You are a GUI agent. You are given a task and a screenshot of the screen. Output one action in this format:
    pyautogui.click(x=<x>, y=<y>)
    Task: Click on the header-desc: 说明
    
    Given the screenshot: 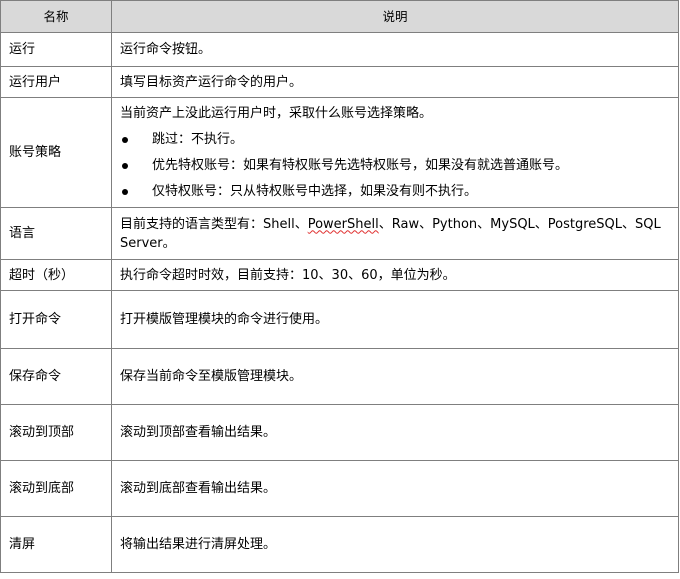 What is the action you would take?
    pyautogui.click(x=395, y=16)
    